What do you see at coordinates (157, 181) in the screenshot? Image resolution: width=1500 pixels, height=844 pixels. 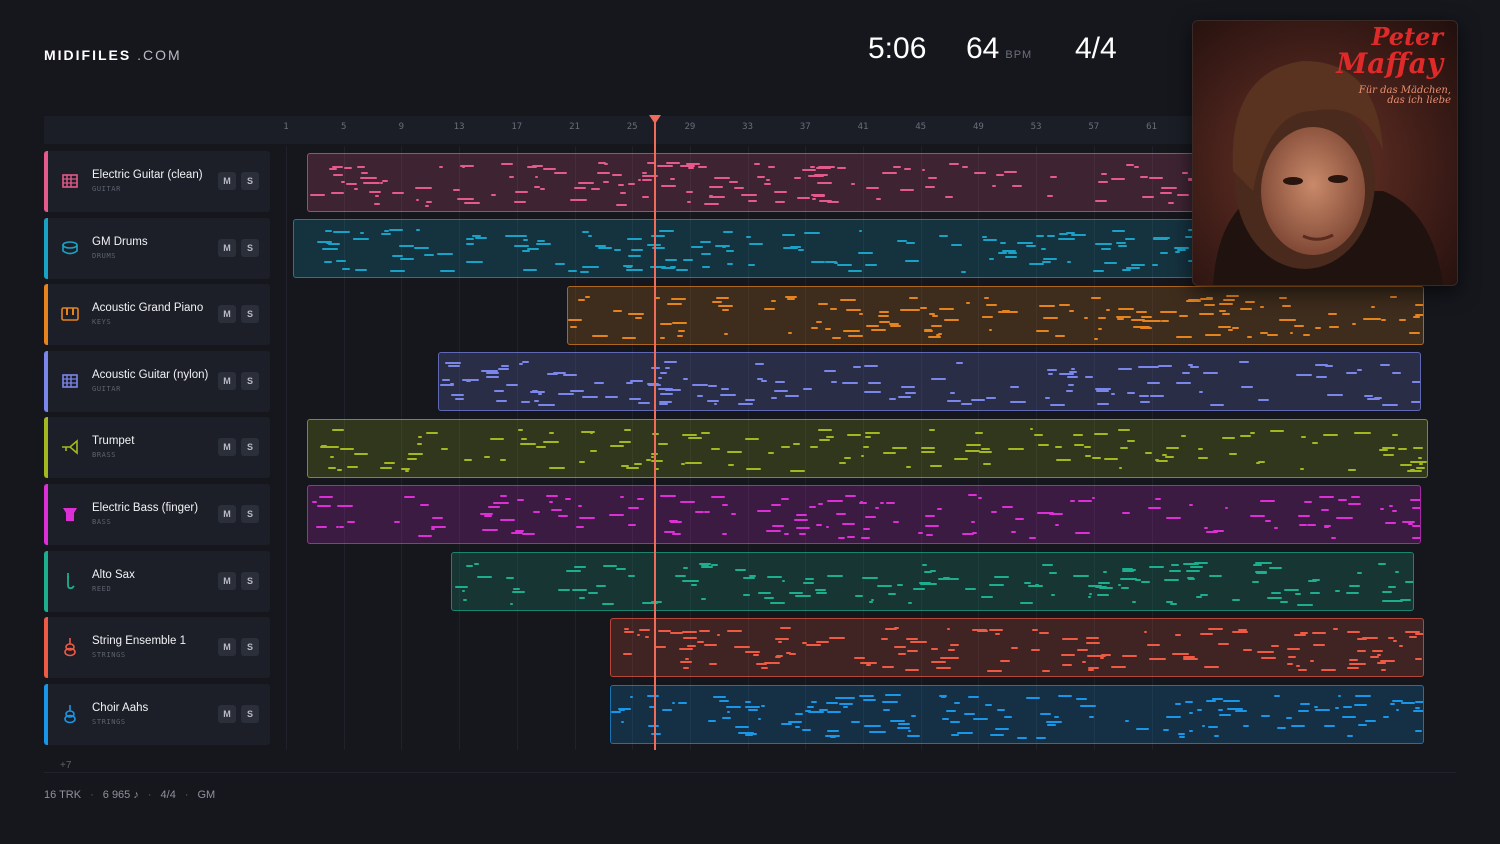 I see `track-header: Electric Guitar (clean) GUITAR M S` at bounding box center [157, 181].